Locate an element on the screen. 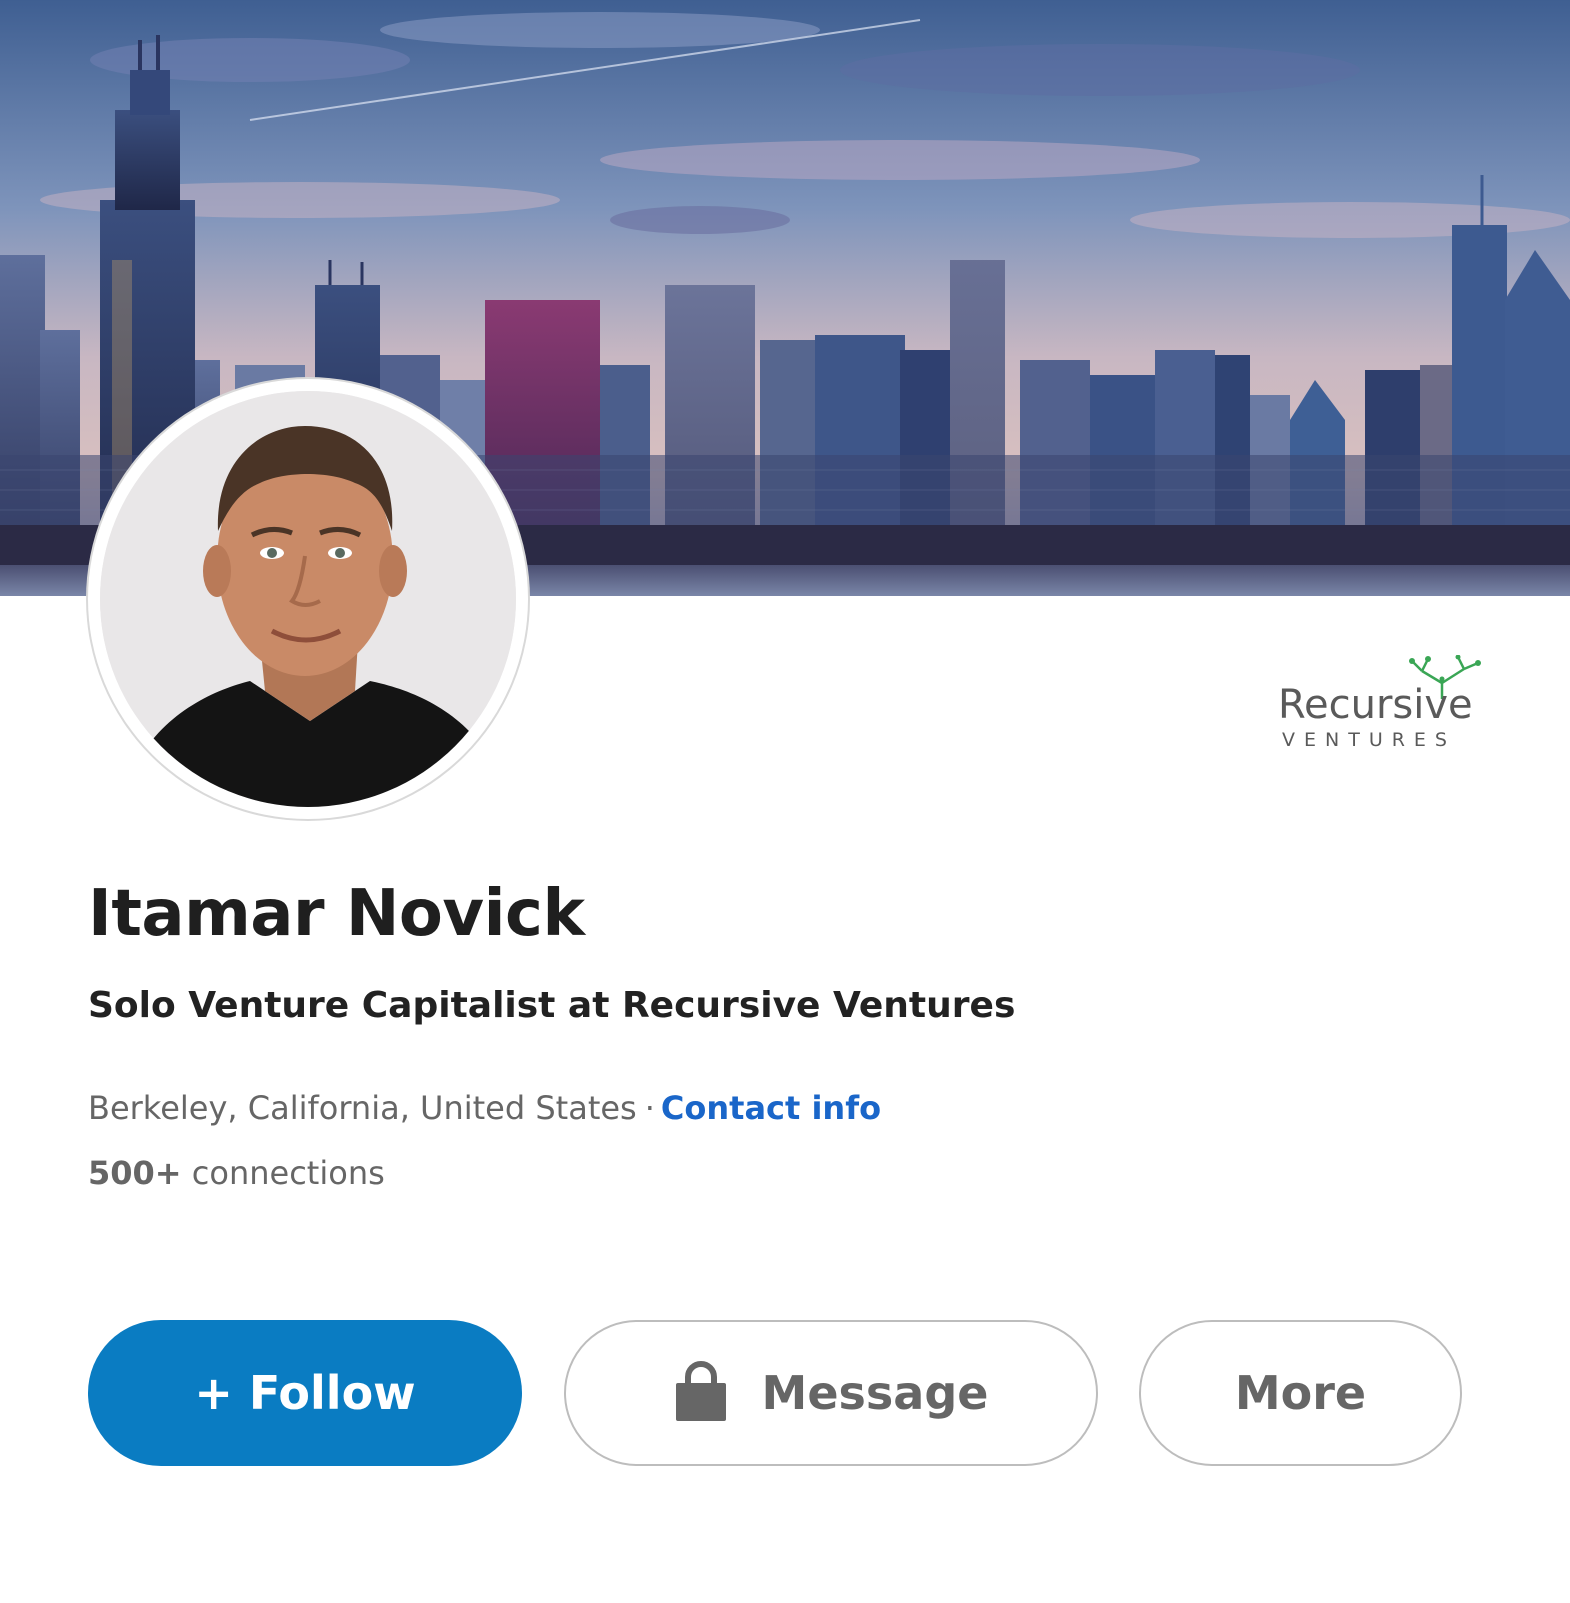  message-button: Message is located at coordinates (831, 1393).